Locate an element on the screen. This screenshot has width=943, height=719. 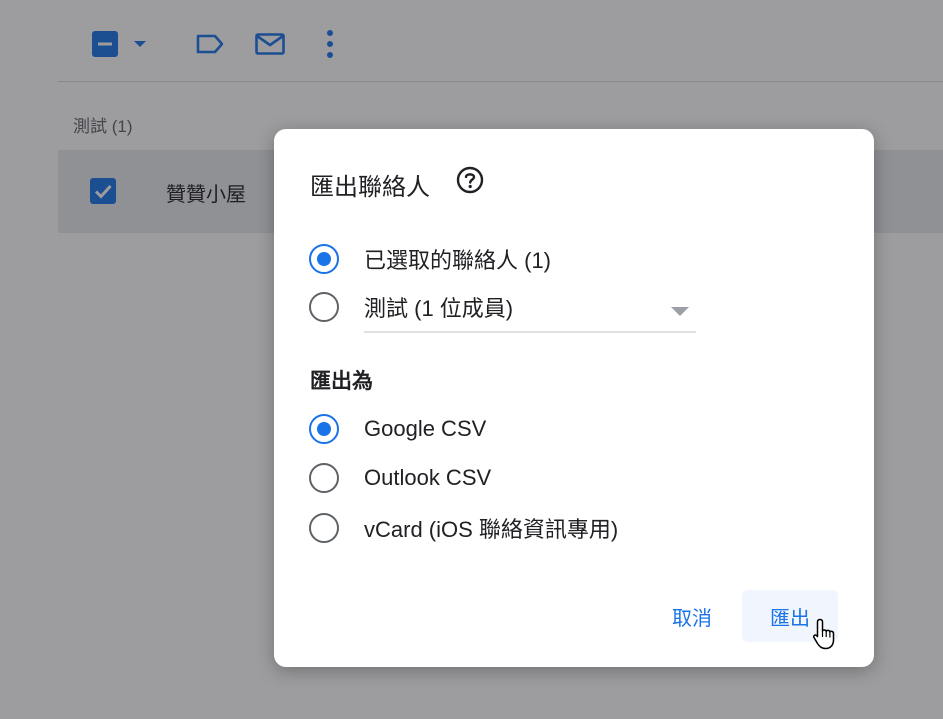
scope-option-selected-contacts: 已選取的聯絡人 (1) is located at coordinates (429, 259).